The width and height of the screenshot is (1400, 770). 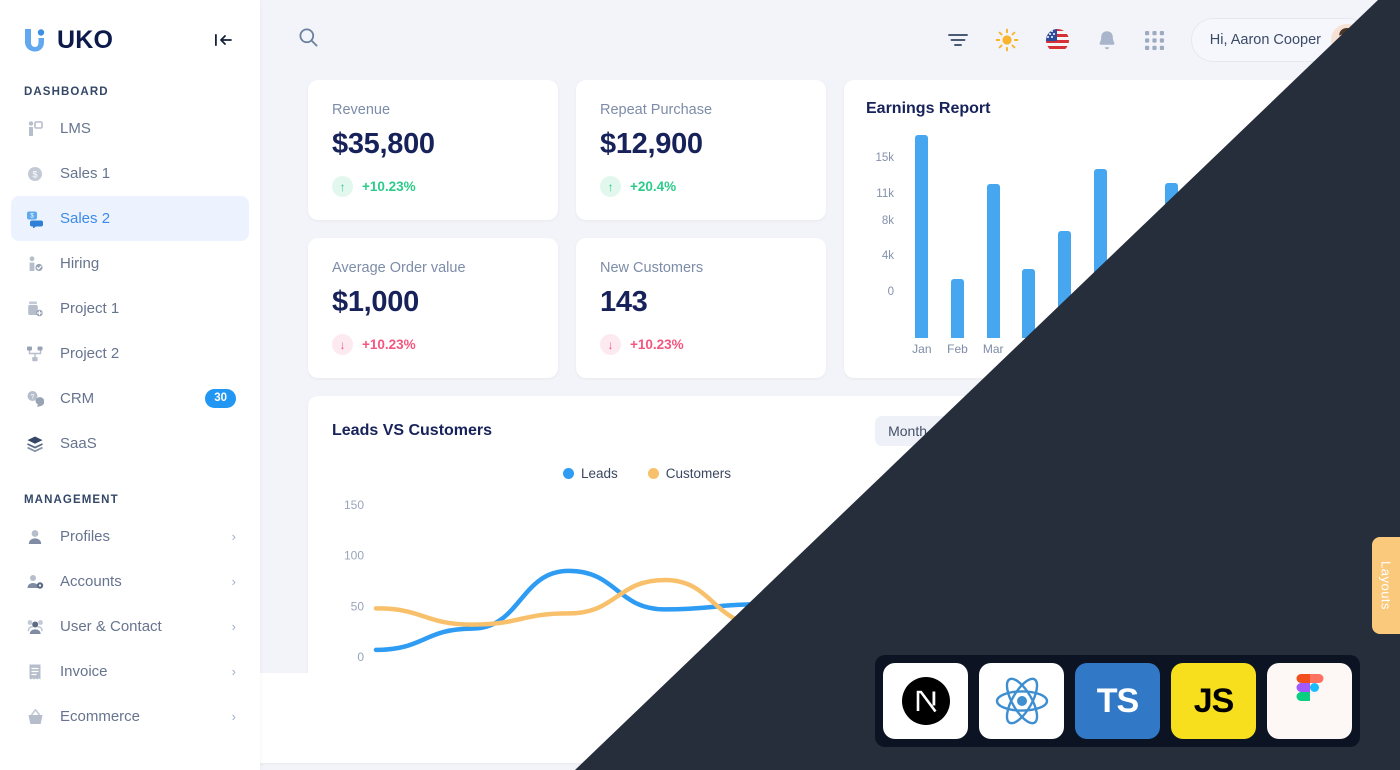 I want to click on earnings-y-axis: 0 4k 8k 11k 15k, so click(x=882, y=248).